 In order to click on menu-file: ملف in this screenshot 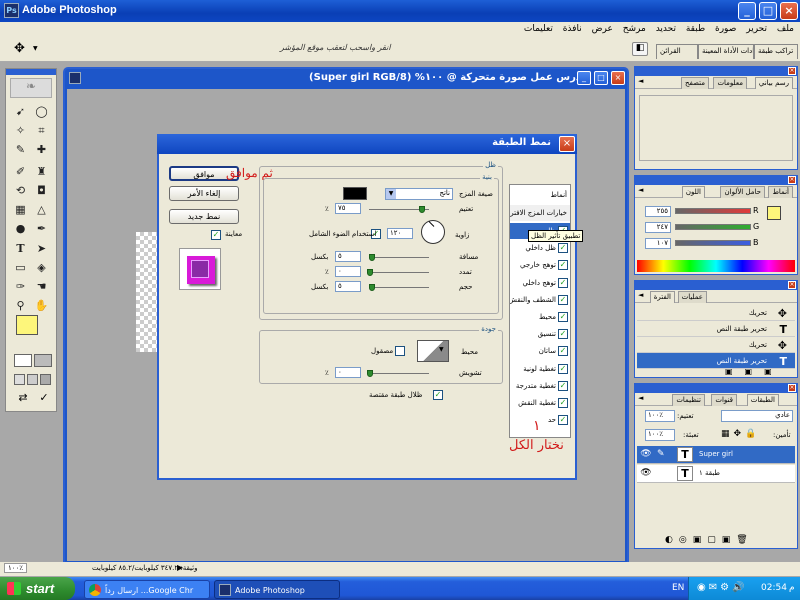, I will do `click(785, 29)`.